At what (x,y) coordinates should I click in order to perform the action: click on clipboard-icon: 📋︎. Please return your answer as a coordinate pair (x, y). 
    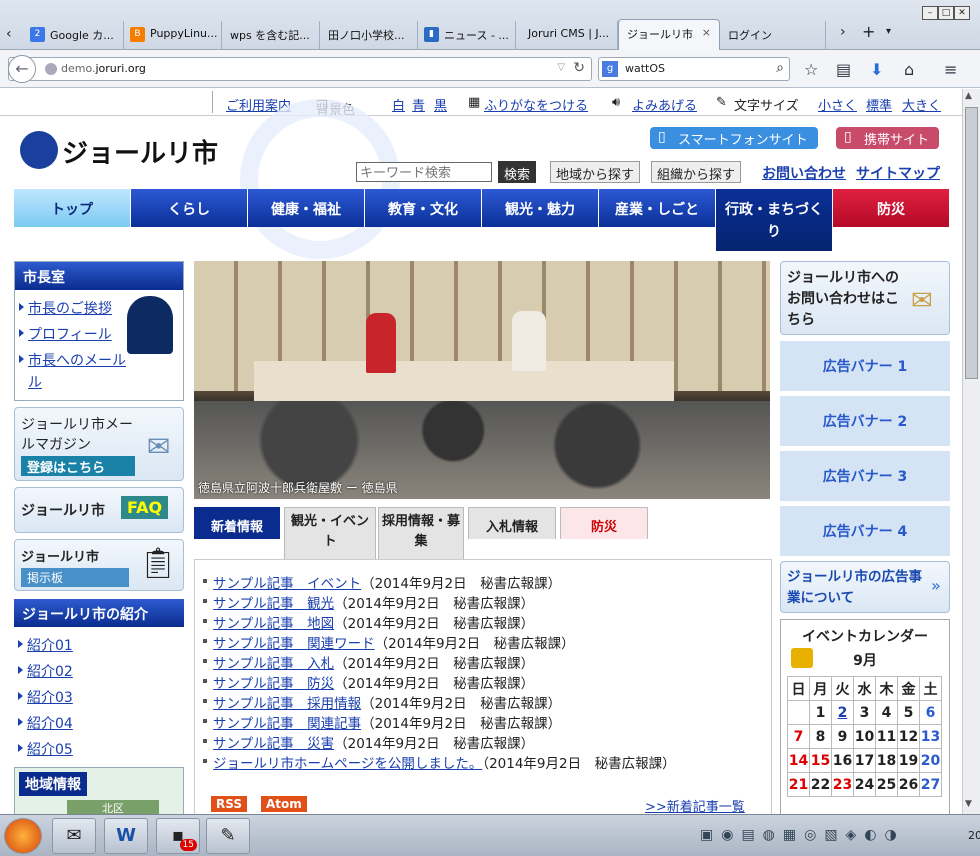
    Looking at the image, I should click on (158, 563).